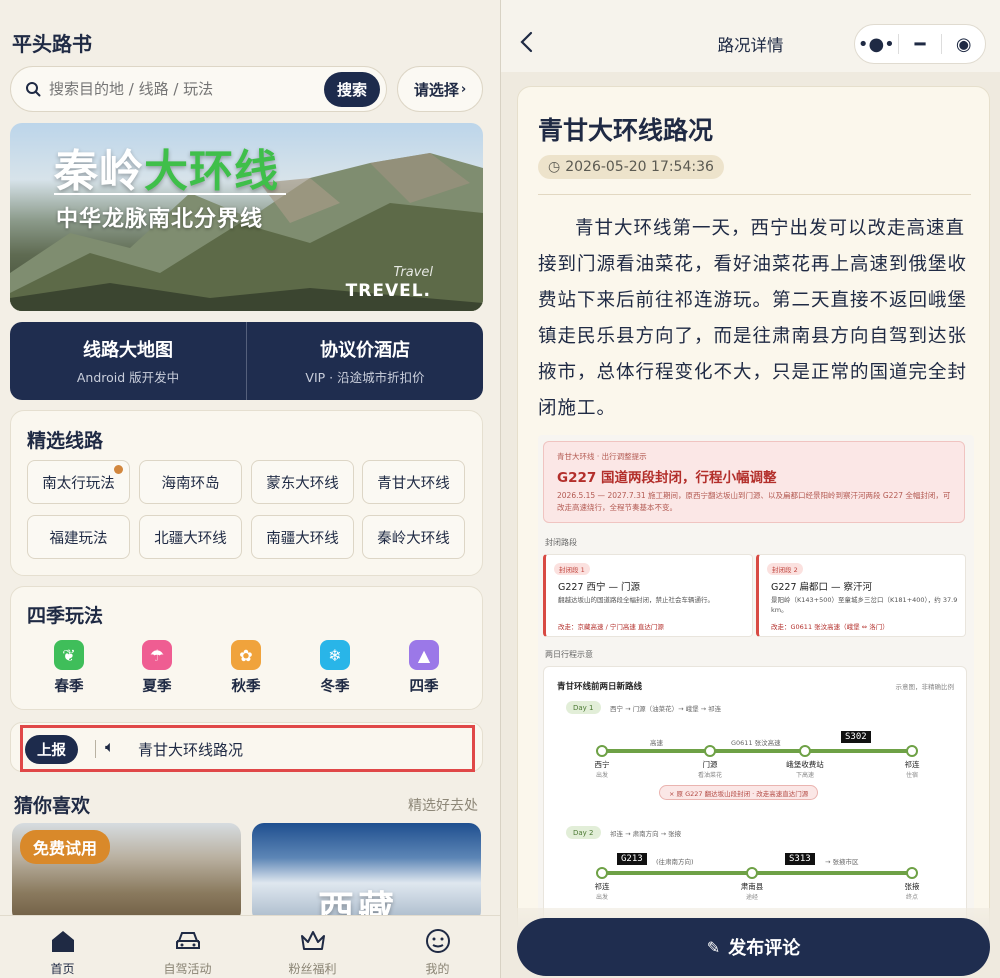  I want to click on hotel-button: 协议价酒店 VIP · 沿途城市折扣价, so click(364, 361).